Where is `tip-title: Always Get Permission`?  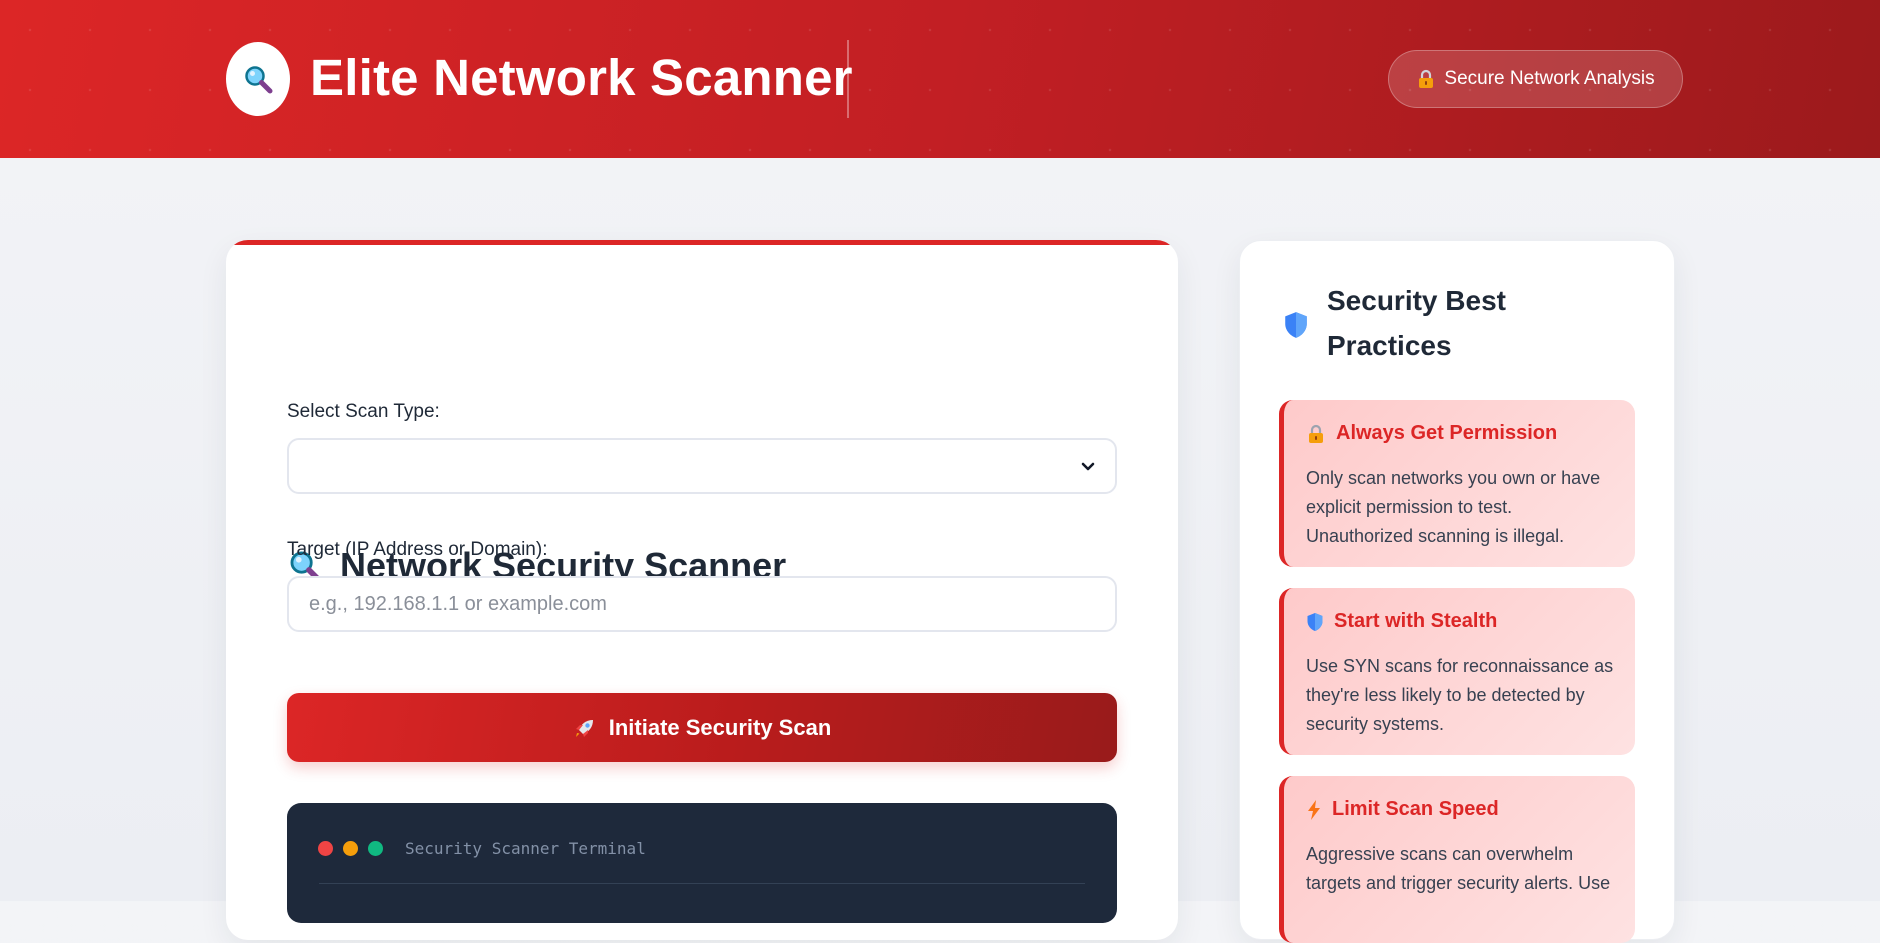 tip-title: Always Get Permission is located at coordinates (1447, 433).